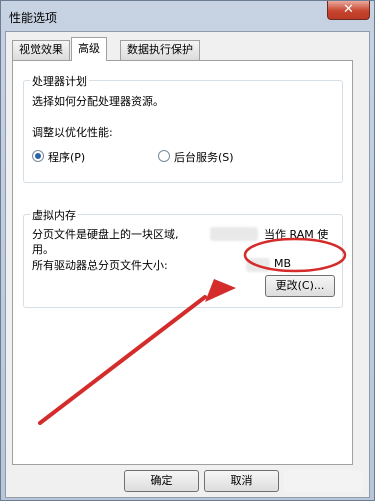 The width and height of the screenshot is (375, 501). What do you see at coordinates (160, 50) in the screenshot?
I see `tab-data-execution-prevention: 数据执行保护` at bounding box center [160, 50].